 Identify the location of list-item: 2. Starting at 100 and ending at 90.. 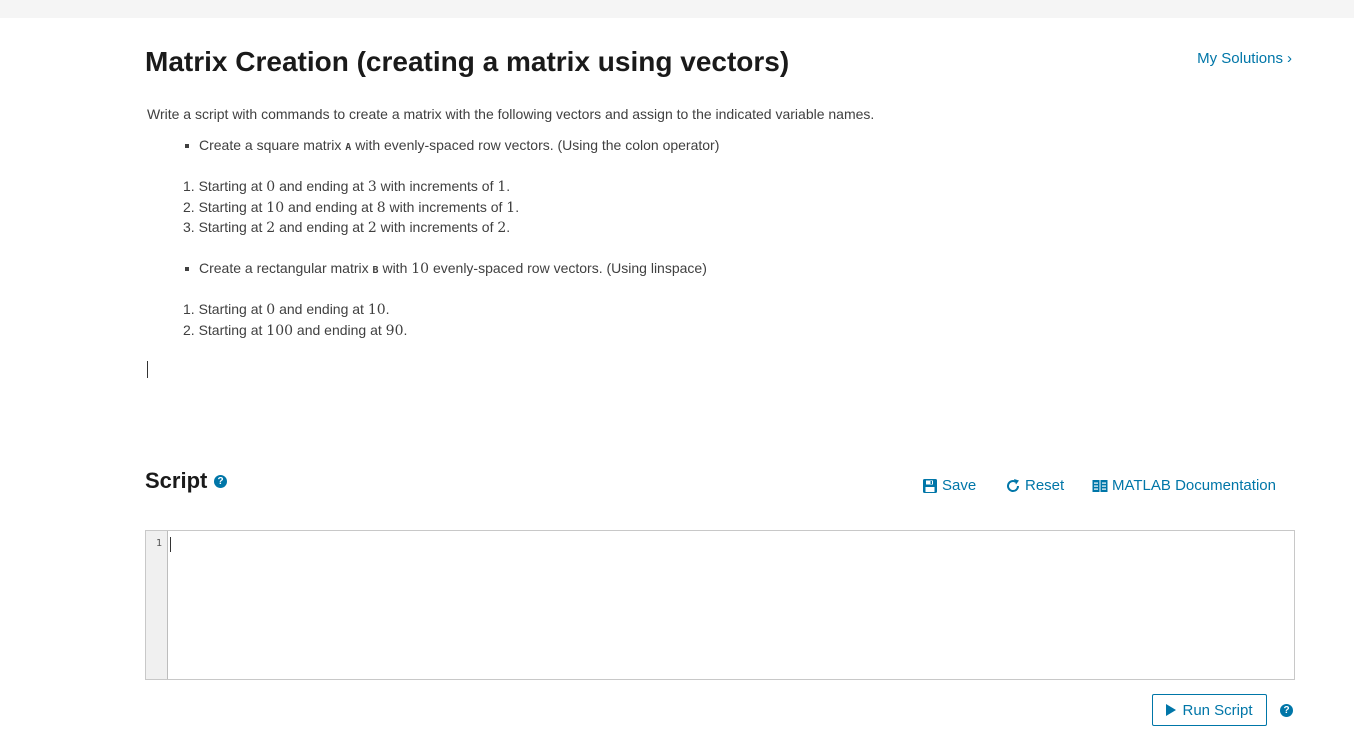
(295, 330).